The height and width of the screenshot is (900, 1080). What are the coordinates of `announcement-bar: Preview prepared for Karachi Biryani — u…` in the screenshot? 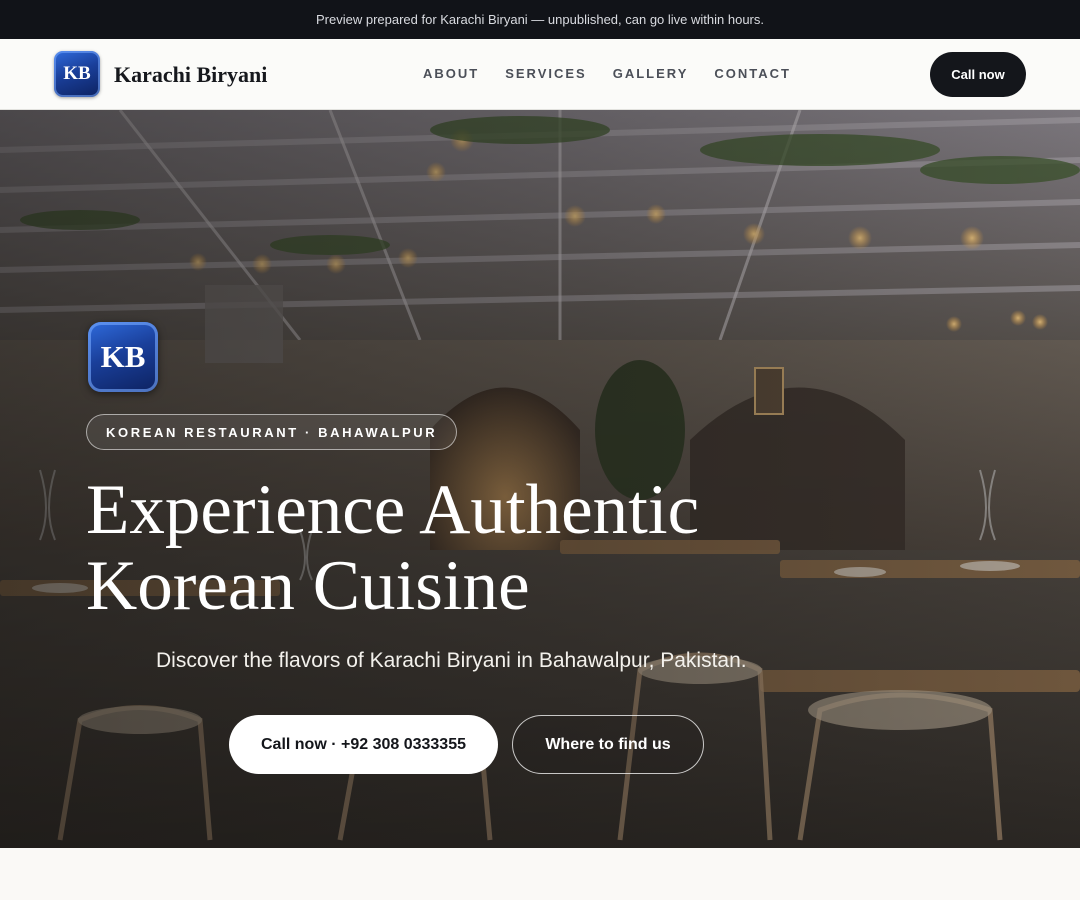 It's located at (540, 19).